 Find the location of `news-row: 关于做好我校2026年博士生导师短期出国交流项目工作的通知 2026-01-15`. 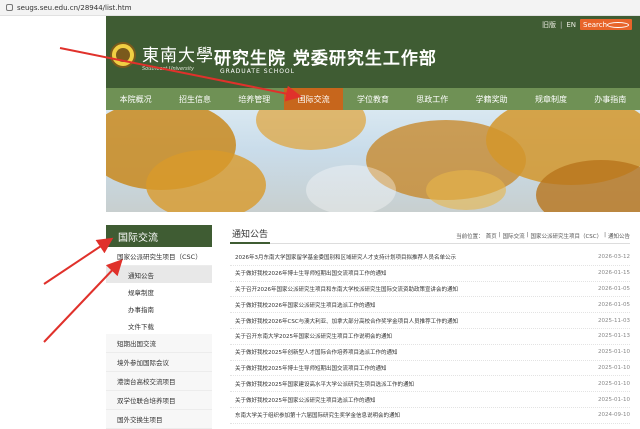

news-row: 关于做好我校2026年博士生导师短期出国交流项目工作的通知 2026-01-15 is located at coordinates (430, 274).